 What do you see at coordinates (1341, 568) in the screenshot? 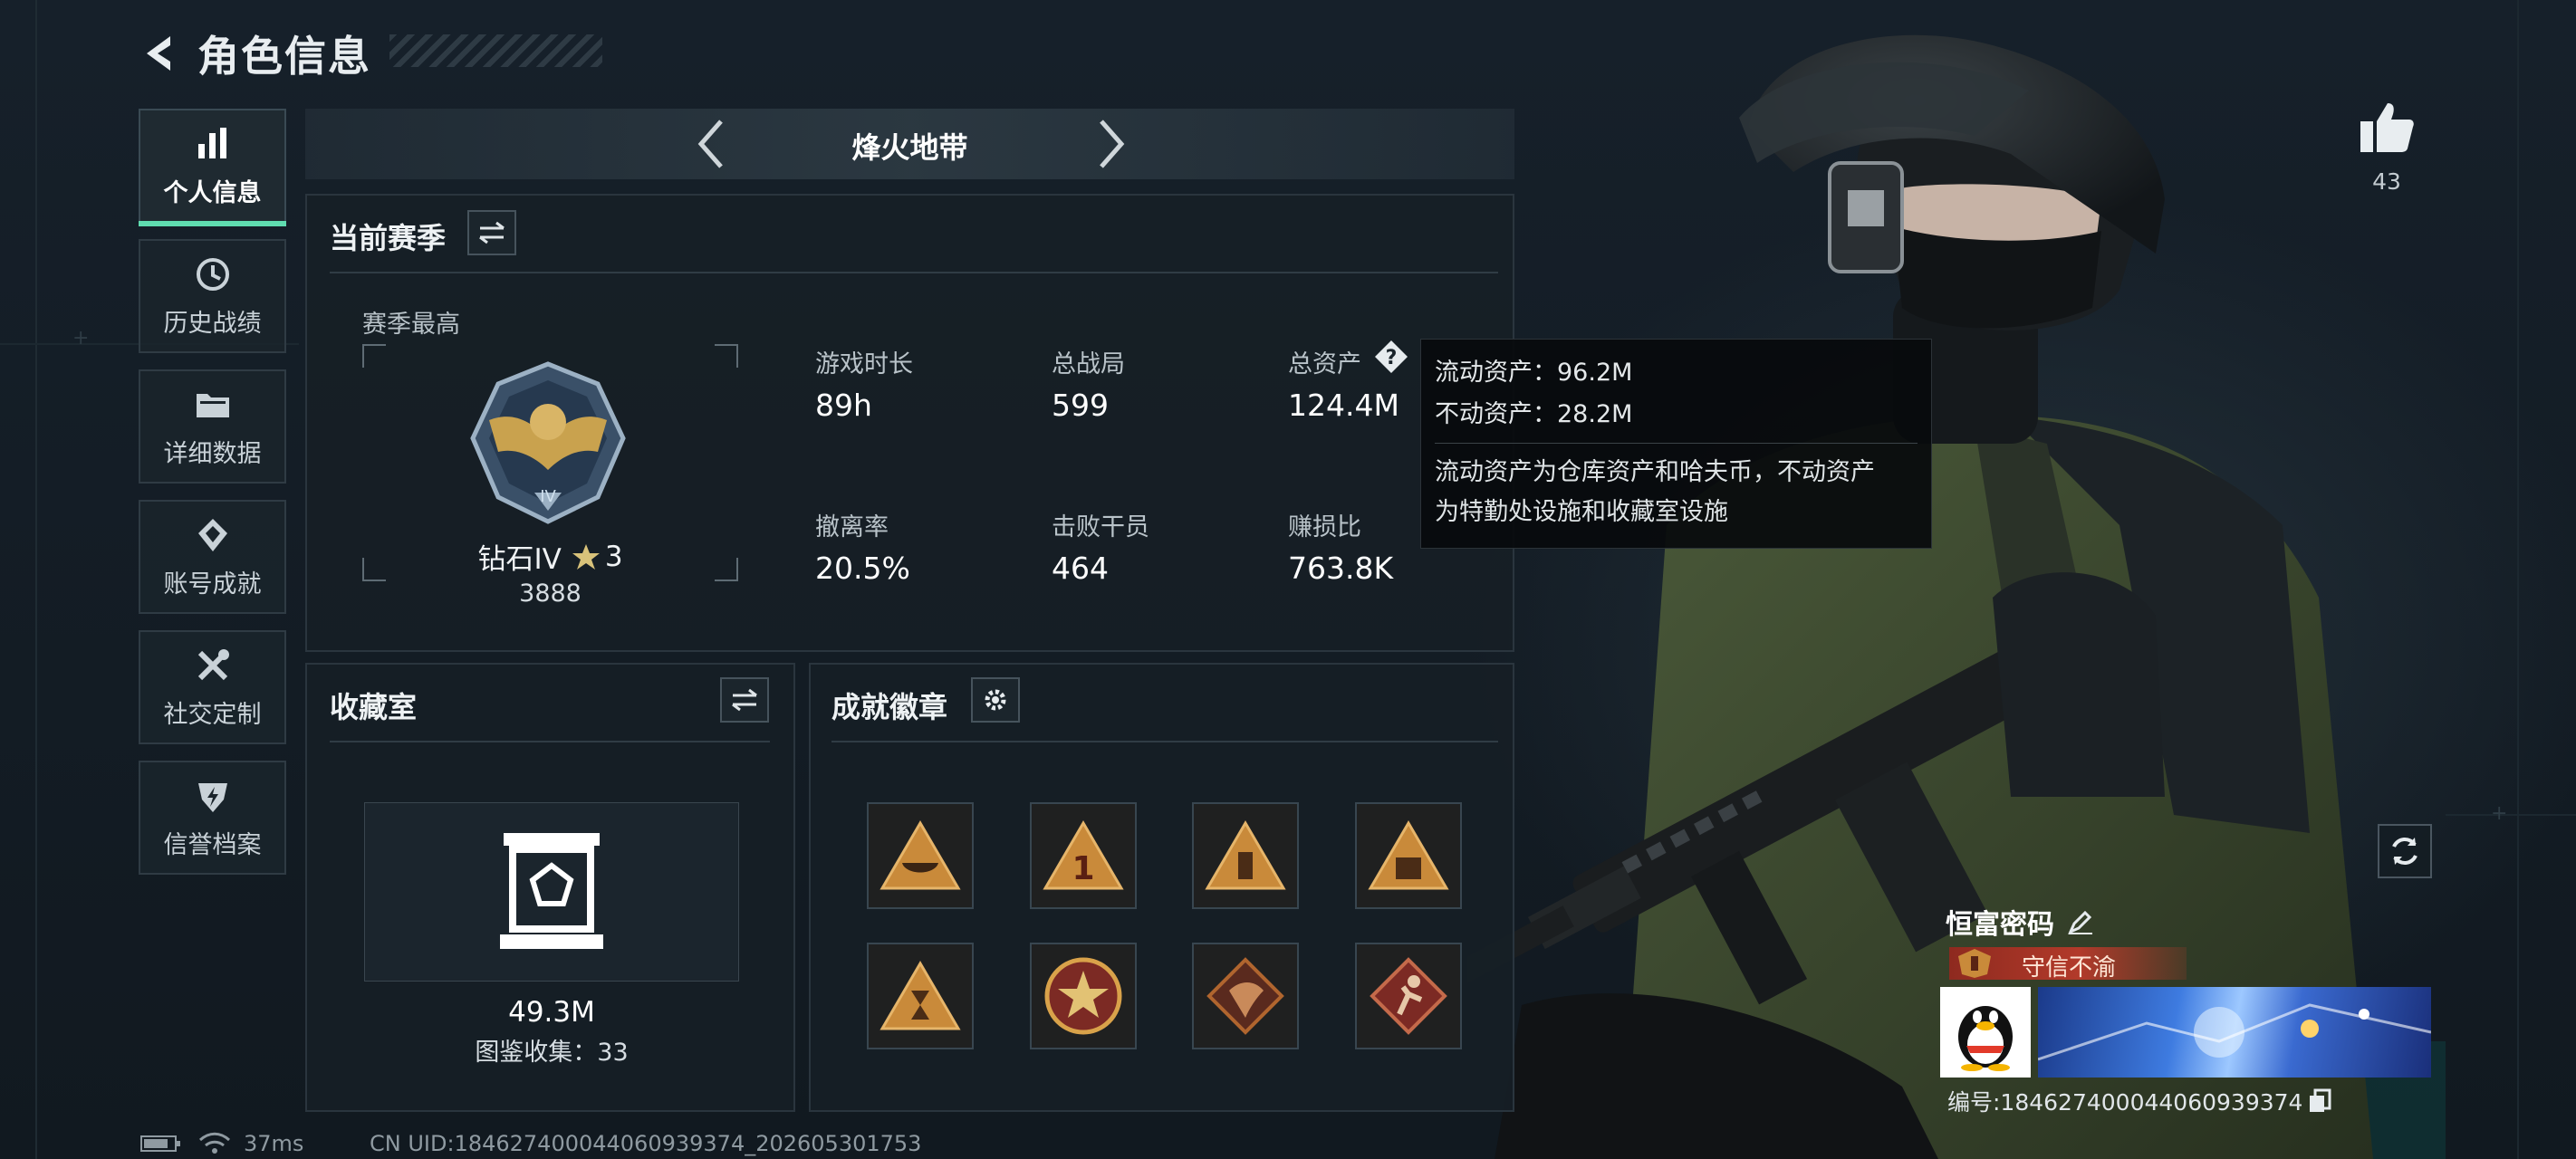
I see `stat-value: 763.8K` at bounding box center [1341, 568].